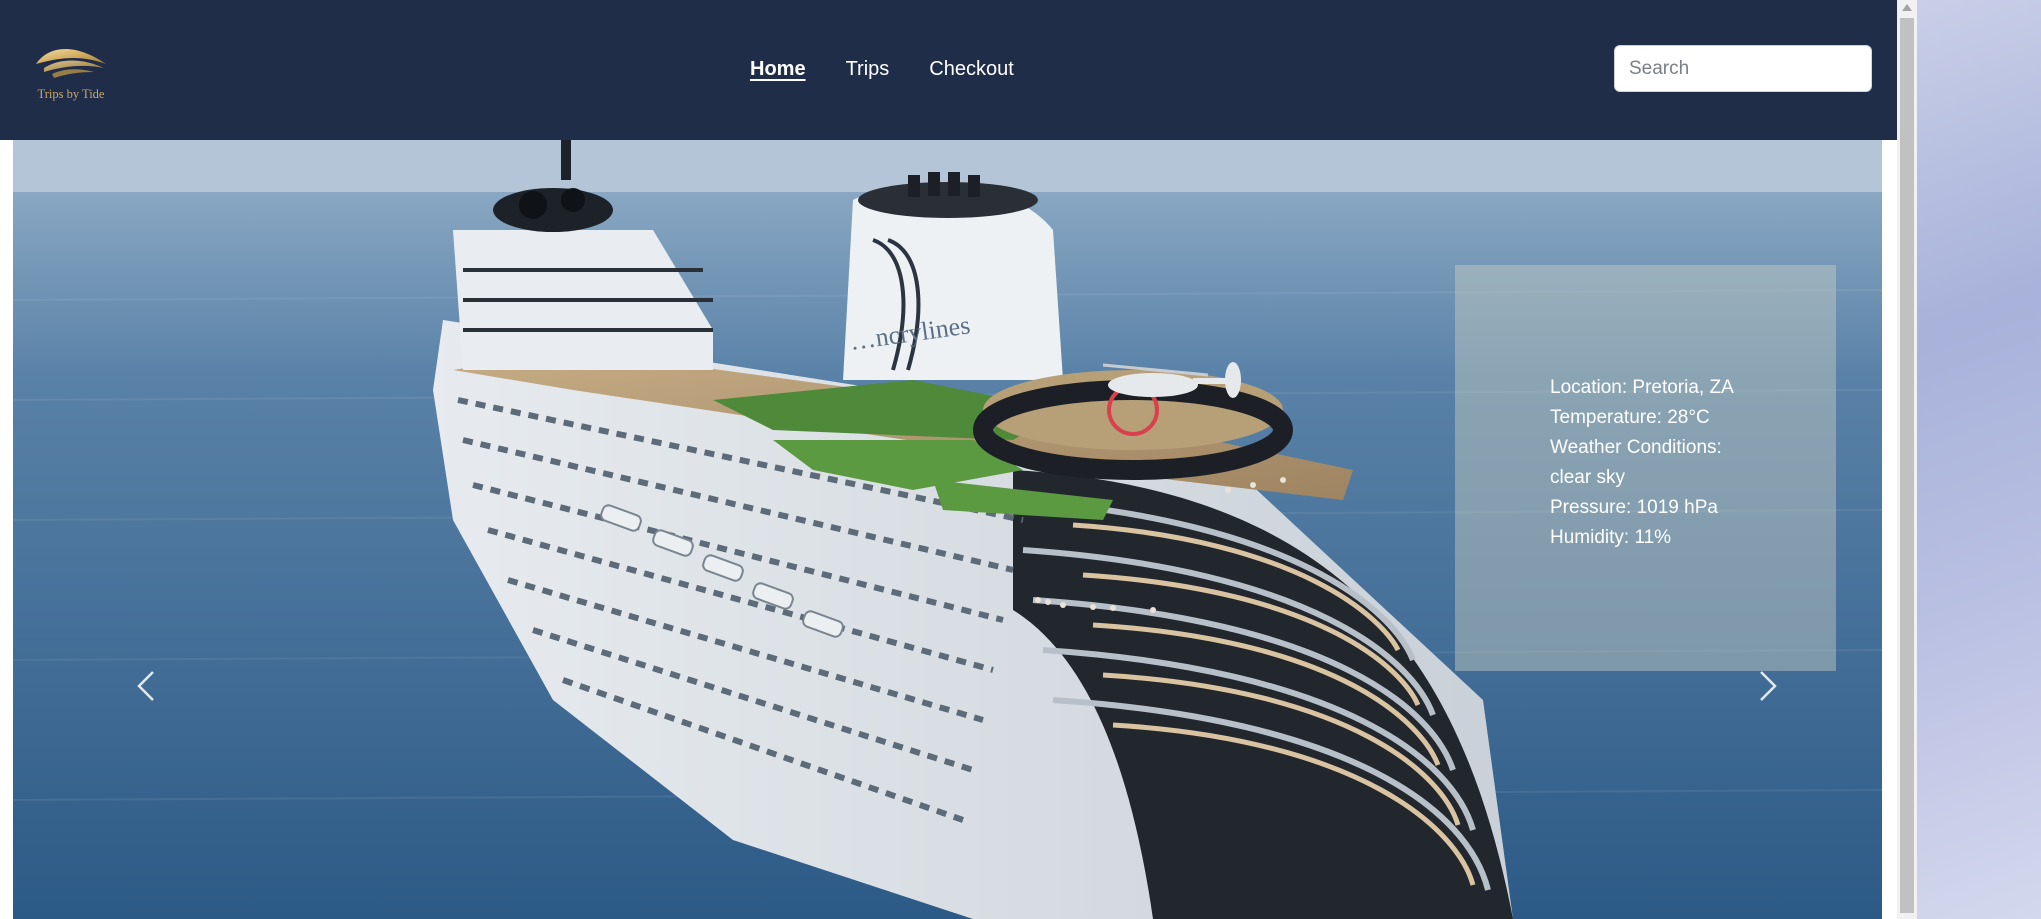 The width and height of the screenshot is (2041, 919). I want to click on vertical-scrollbar, so click(1907, 459).